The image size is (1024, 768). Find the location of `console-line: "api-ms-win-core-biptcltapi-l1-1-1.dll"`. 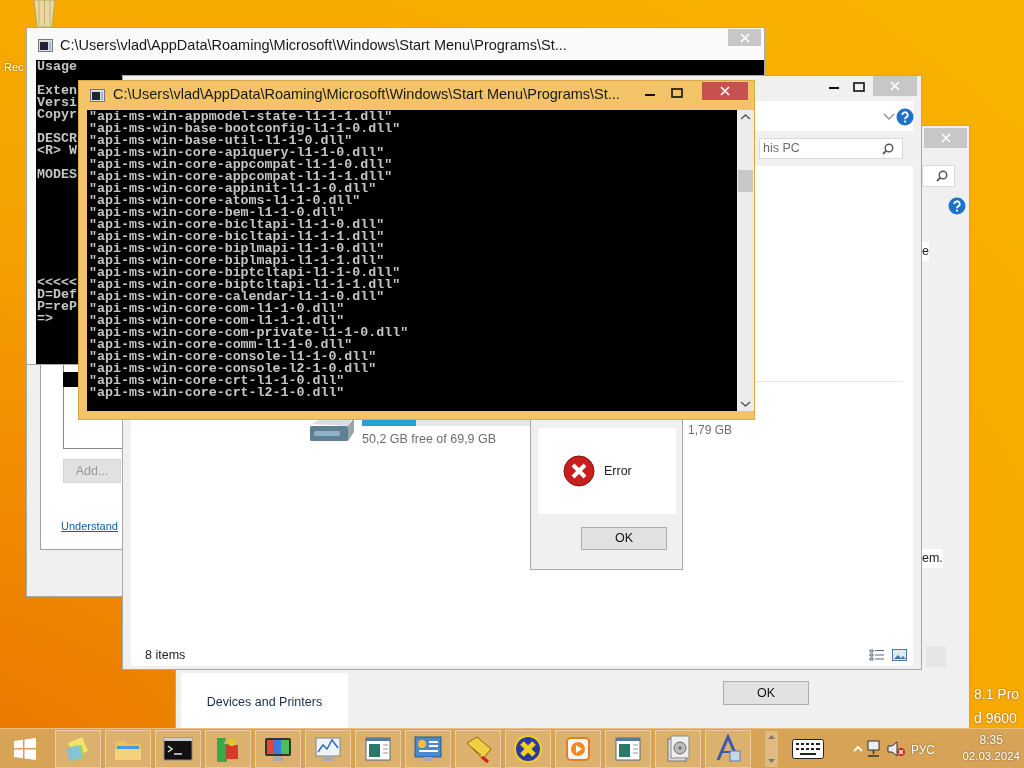

console-line: "api-ms-win-core-biptcltapi-l1-1-1.dll" is located at coordinates (245, 285).